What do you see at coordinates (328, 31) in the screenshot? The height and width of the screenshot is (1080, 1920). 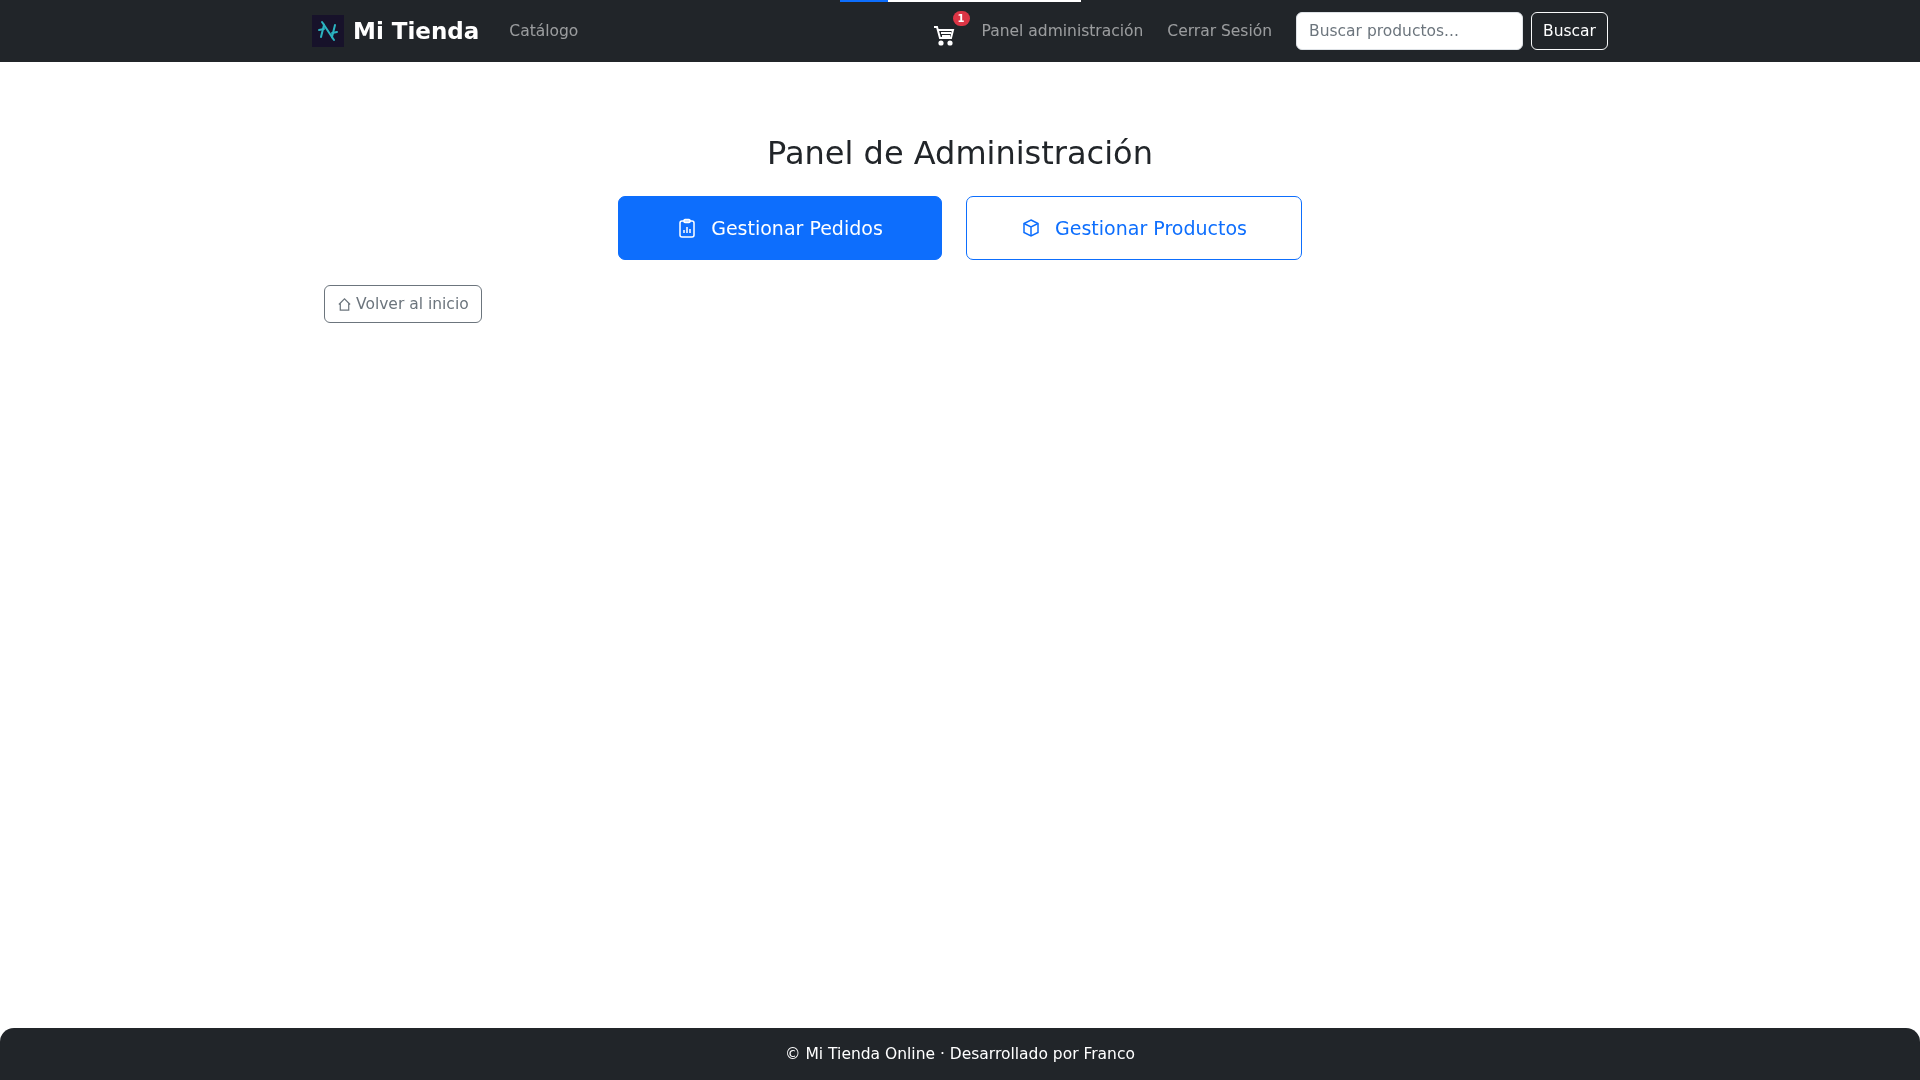 I see `logo-icon` at bounding box center [328, 31].